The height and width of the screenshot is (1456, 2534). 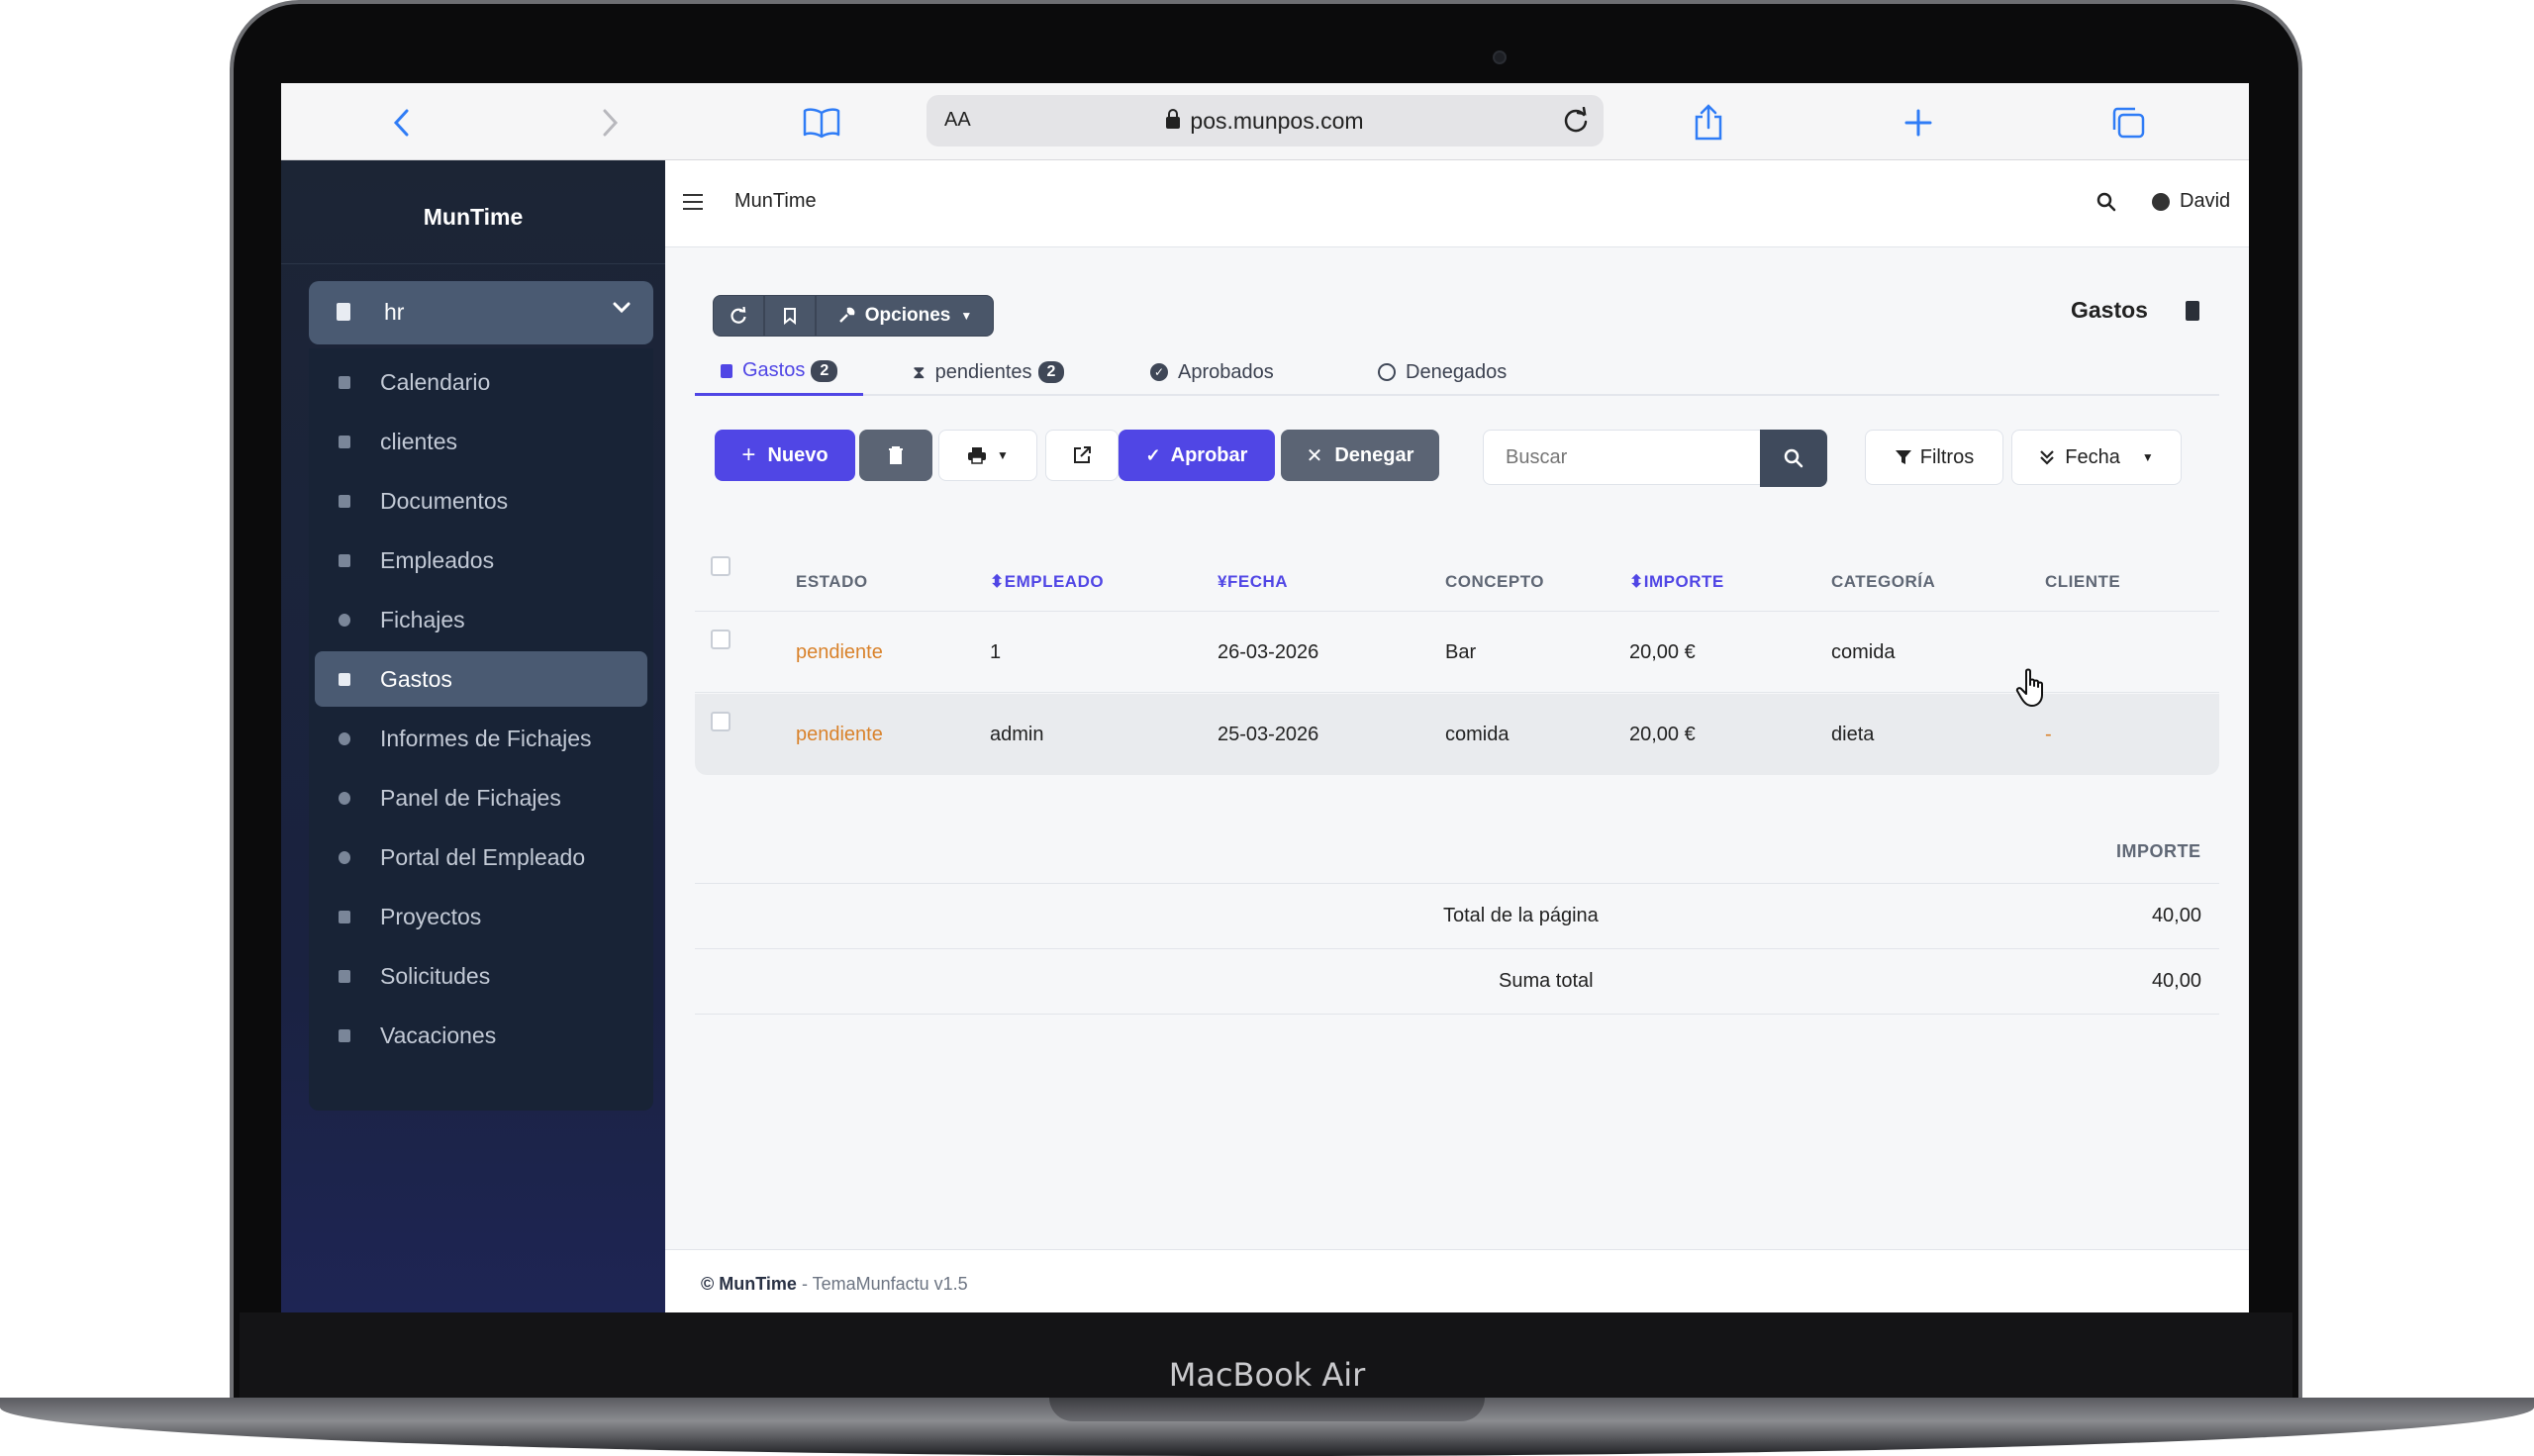 I want to click on bookmark-button, so click(x=790, y=316).